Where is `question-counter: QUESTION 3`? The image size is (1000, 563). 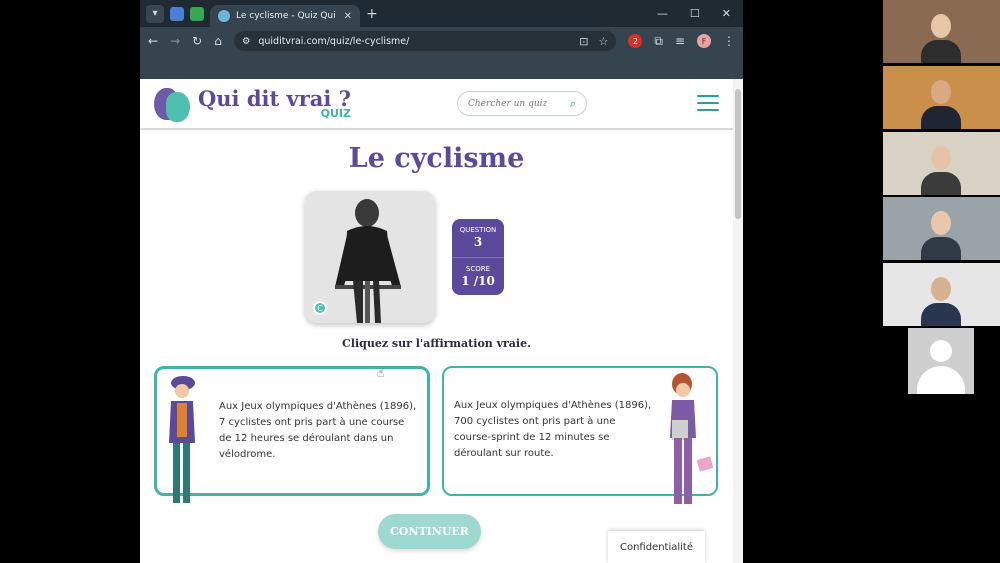
question-counter: QUESTION 3 is located at coordinates (478, 238).